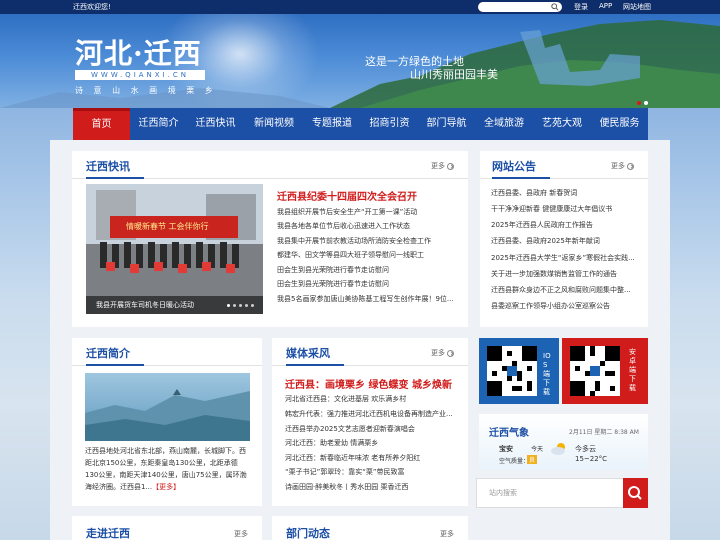  I want to click on dept-more-link: 更多, so click(447, 534).